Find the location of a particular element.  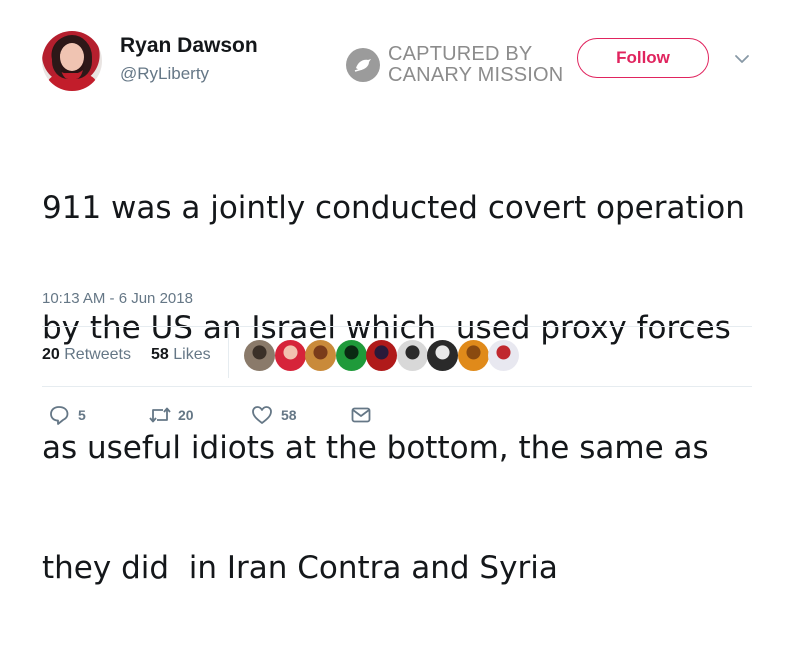

retweet-count: 20 is located at coordinates (186, 415).